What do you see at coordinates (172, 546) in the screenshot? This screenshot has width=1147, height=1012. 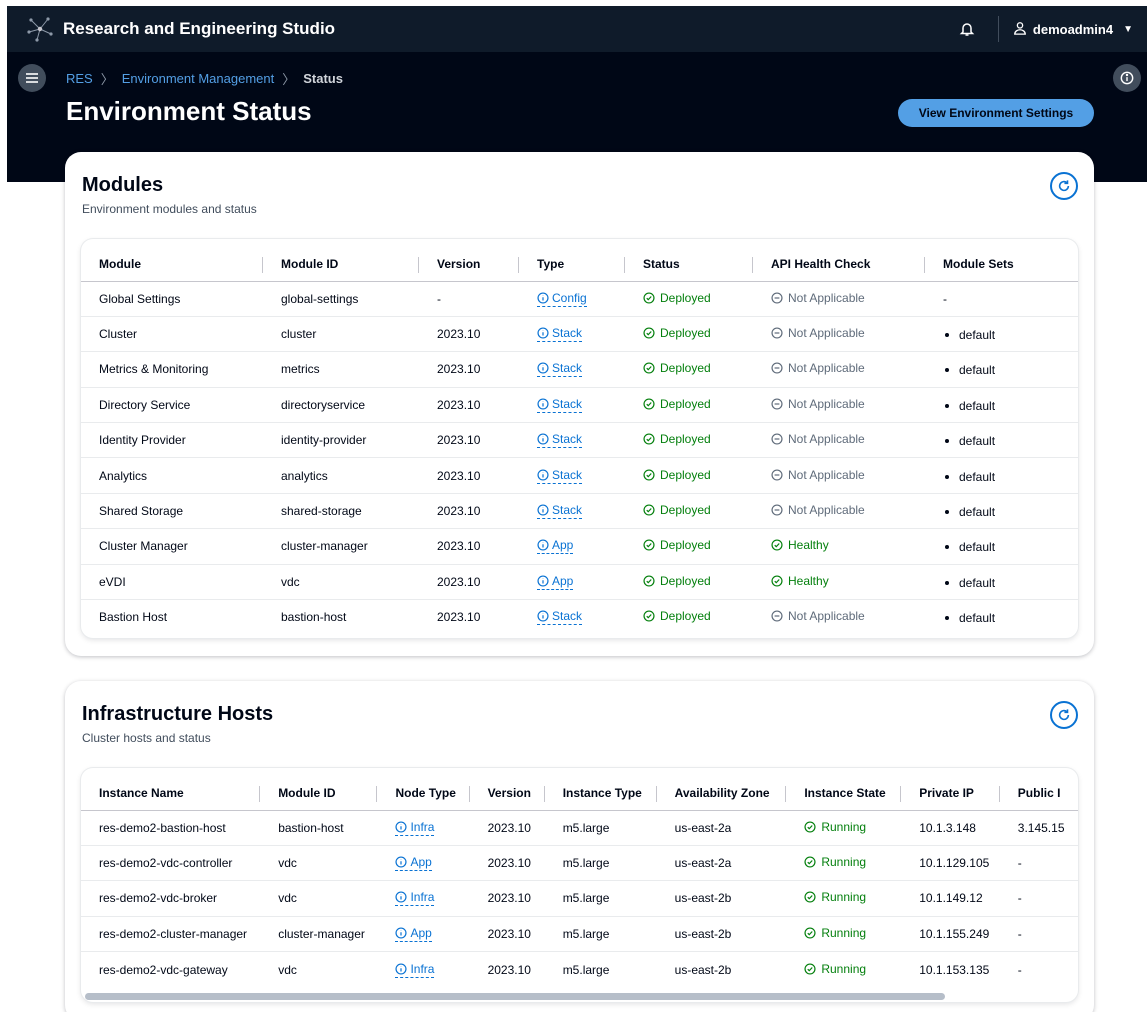 I see `table-cell: Cluster Manager` at bounding box center [172, 546].